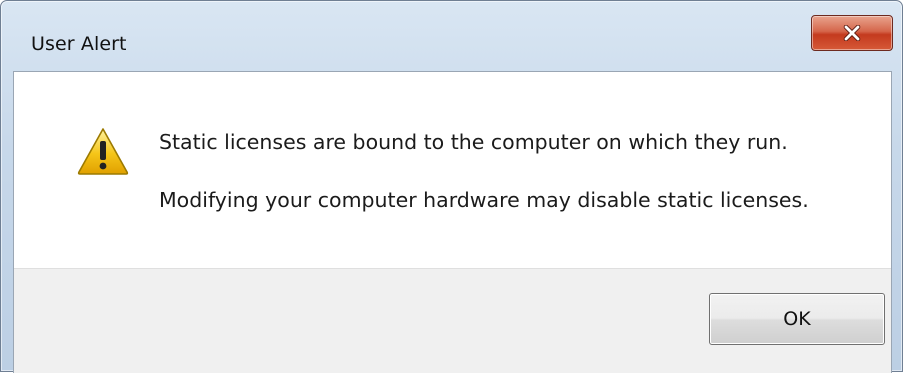 The width and height of the screenshot is (903, 373). Describe the element at coordinates (79, 44) in the screenshot. I see `window-title: User Alert` at that location.